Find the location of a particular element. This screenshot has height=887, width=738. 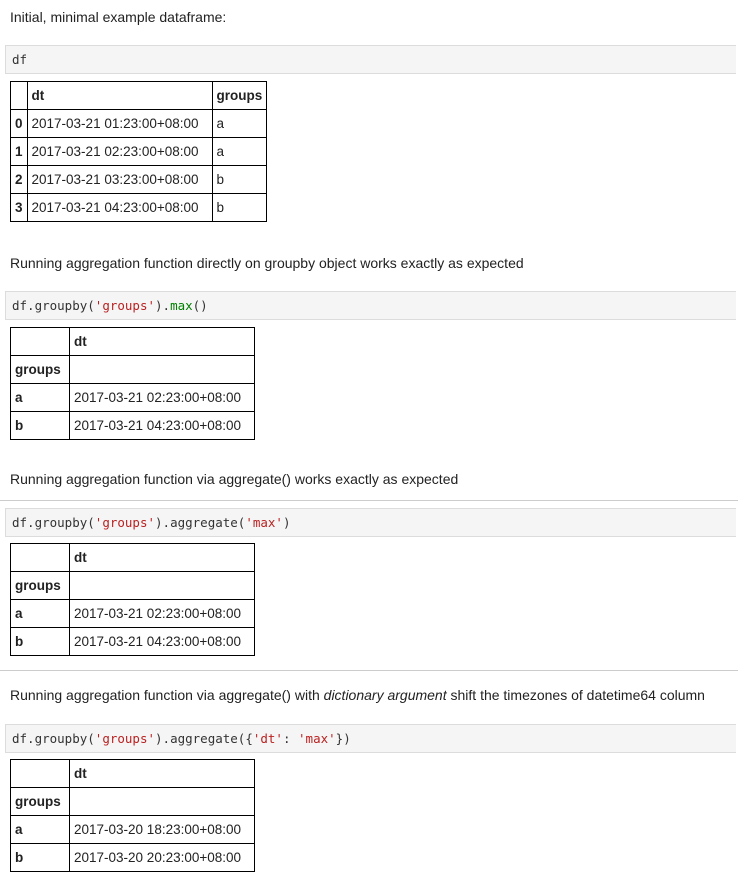

code-cell-groupby-max: df.groupby('groups').max() is located at coordinates (370, 305).